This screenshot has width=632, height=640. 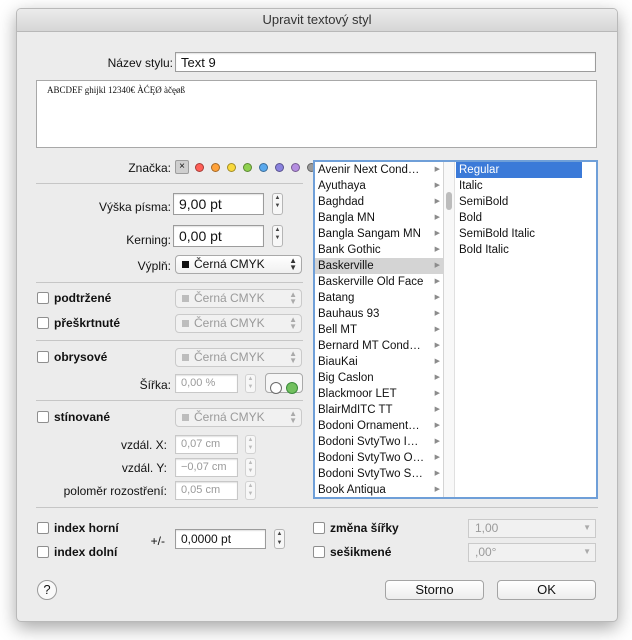 What do you see at coordinates (379, 202) in the screenshot?
I see `font-family-item: Baghdad ▶` at bounding box center [379, 202].